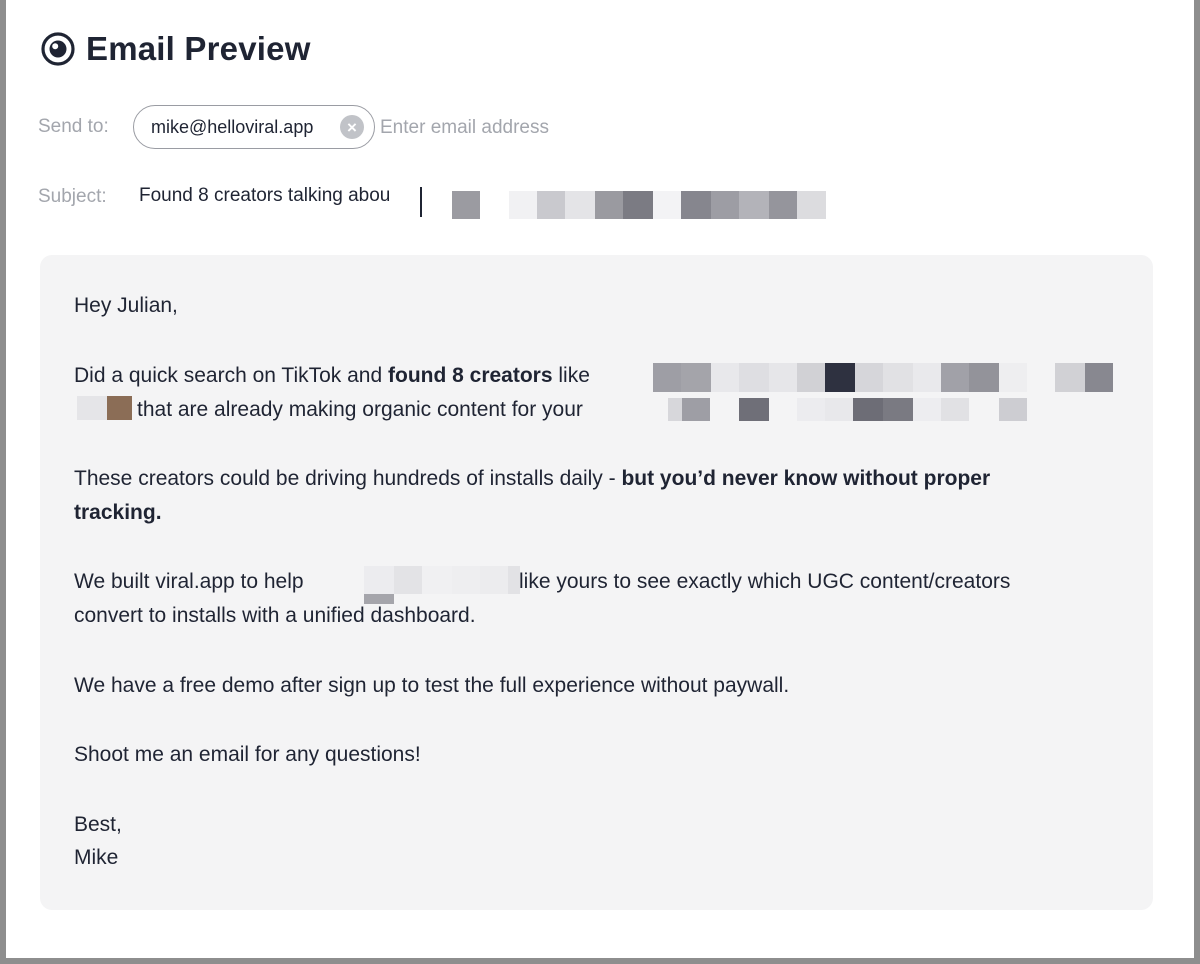  Describe the element at coordinates (280, 196) in the screenshot. I see `subject-input: Found 8 creators talking abou` at that location.